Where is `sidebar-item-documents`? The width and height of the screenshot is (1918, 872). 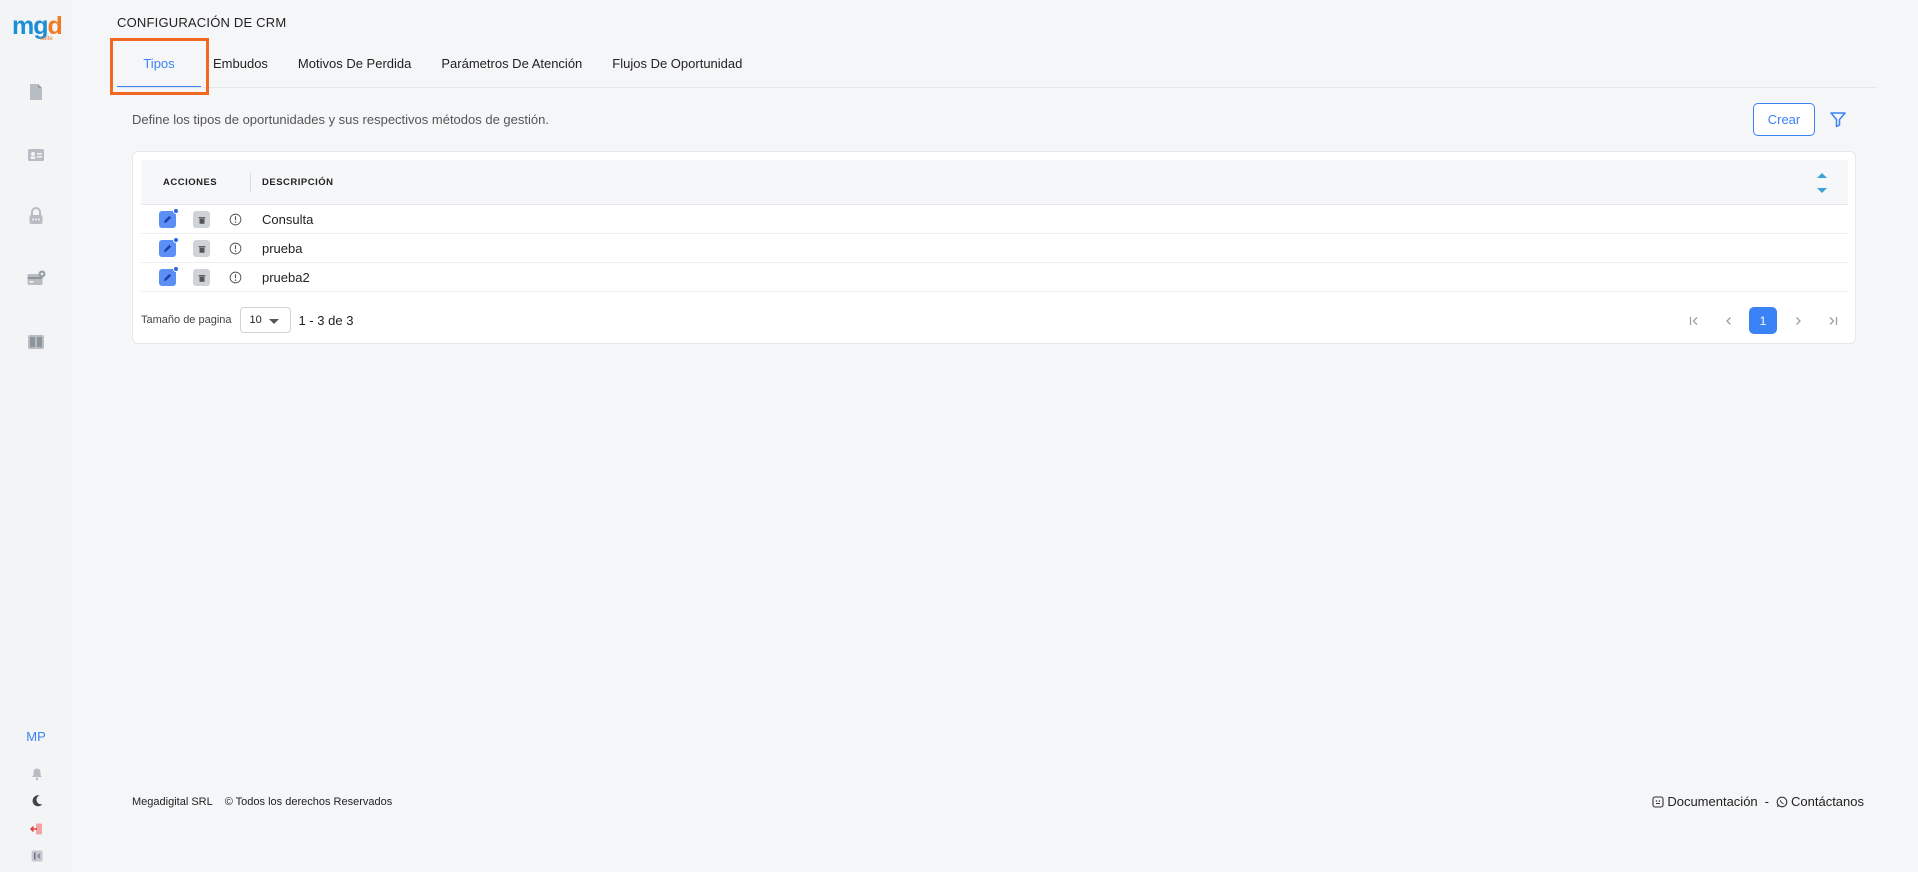 sidebar-item-documents is located at coordinates (36, 92).